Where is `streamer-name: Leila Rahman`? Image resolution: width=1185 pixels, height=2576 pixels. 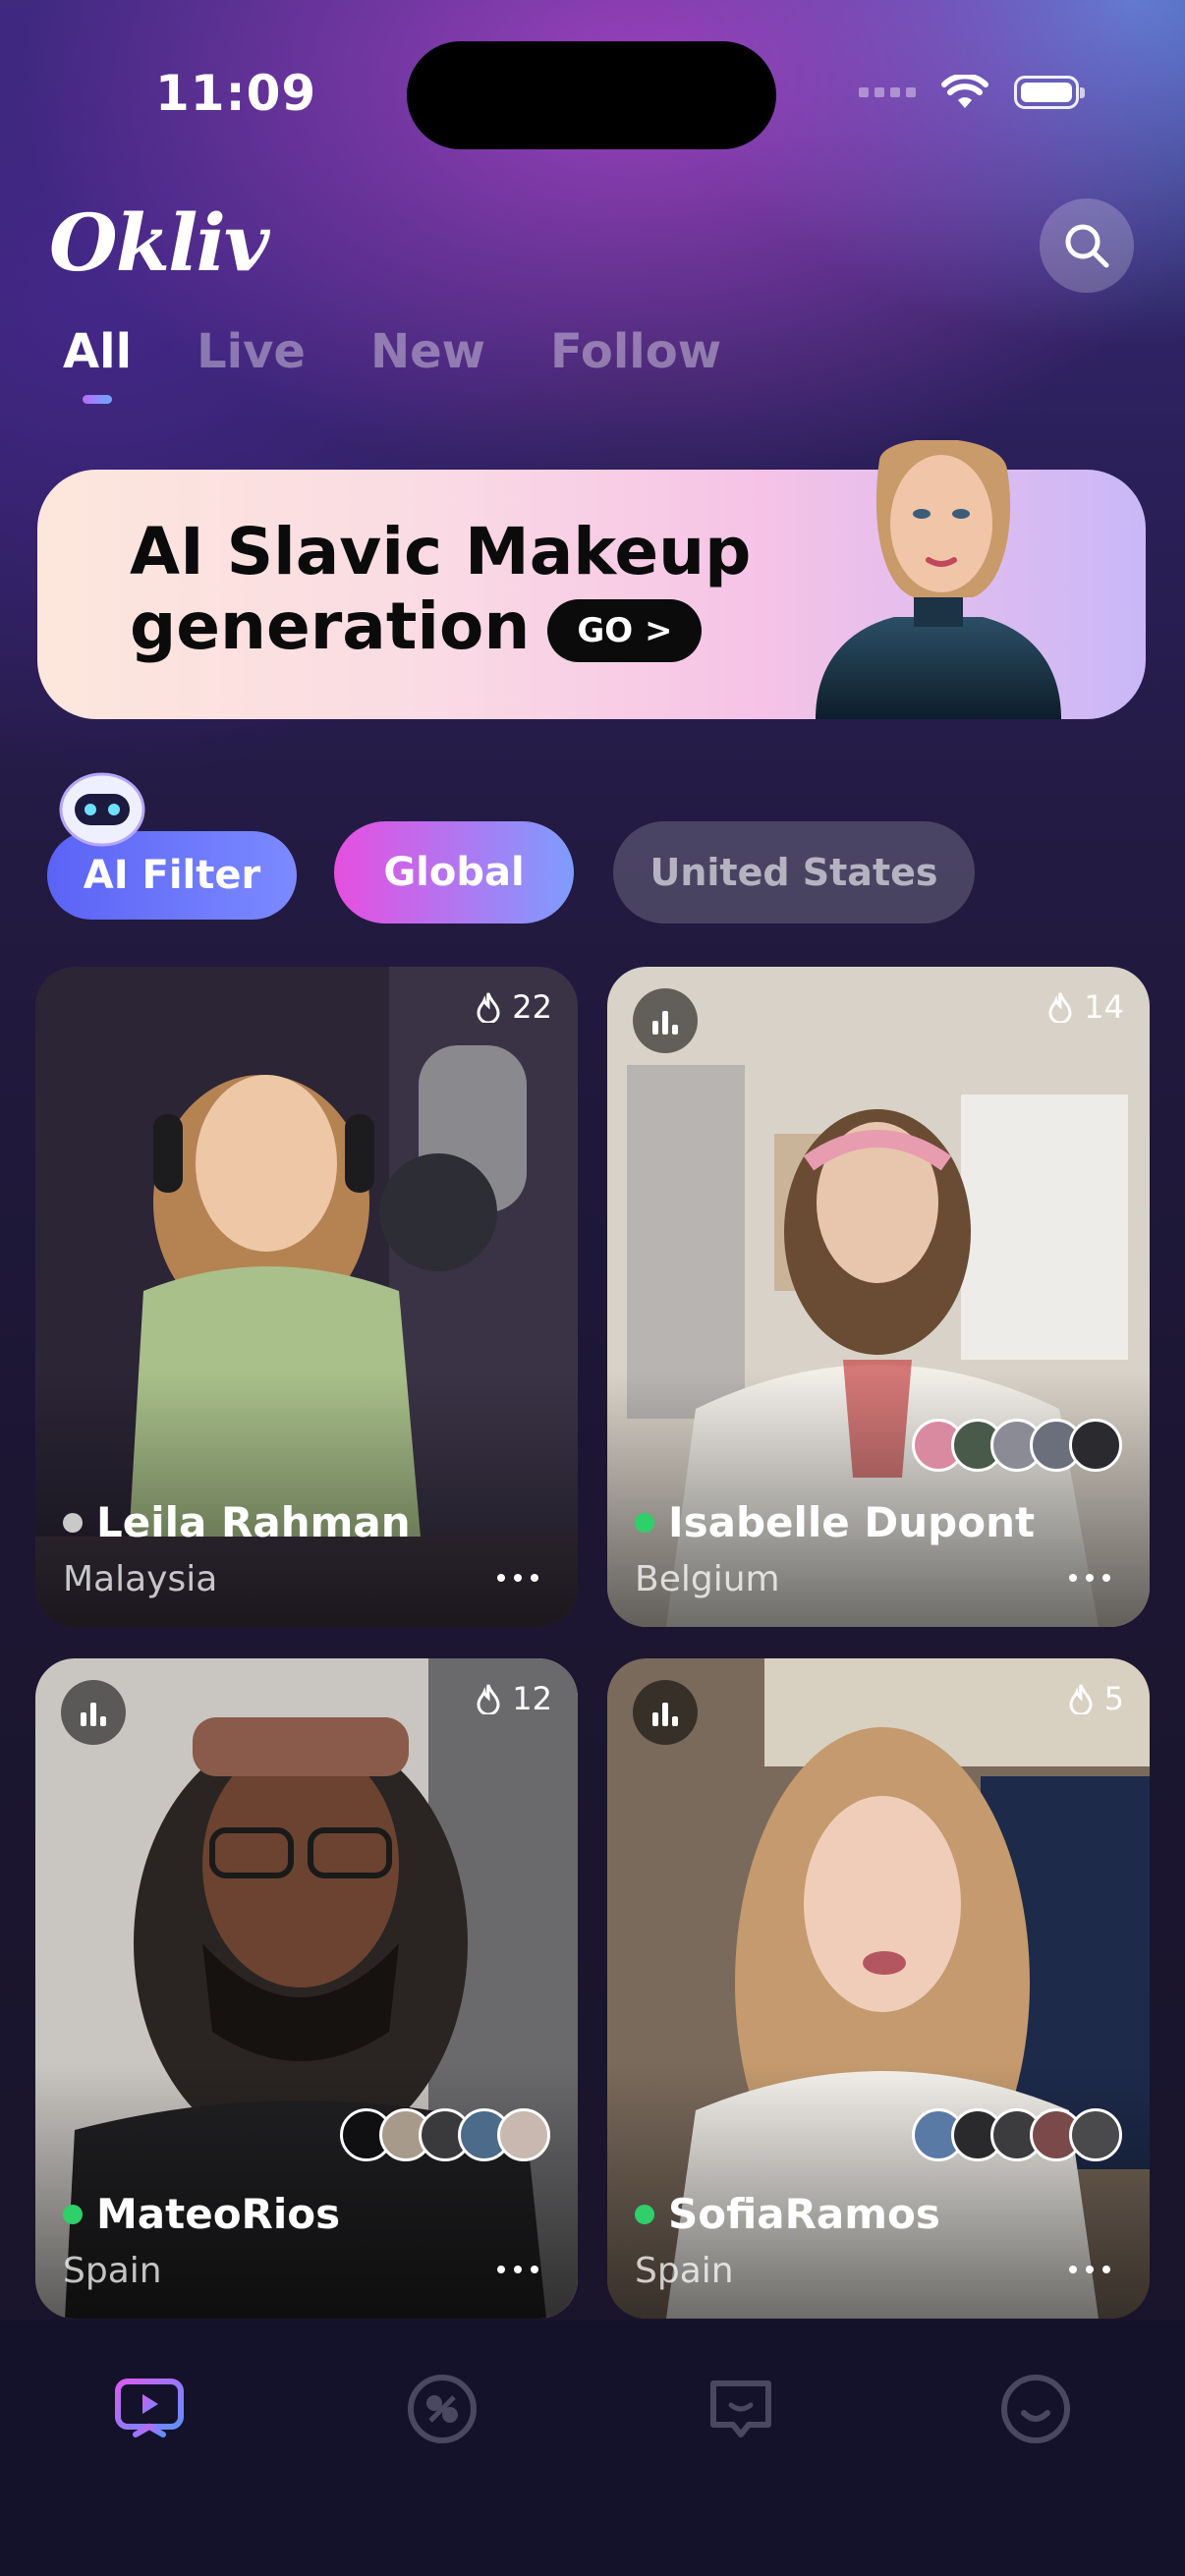 streamer-name: Leila Rahman is located at coordinates (254, 1522).